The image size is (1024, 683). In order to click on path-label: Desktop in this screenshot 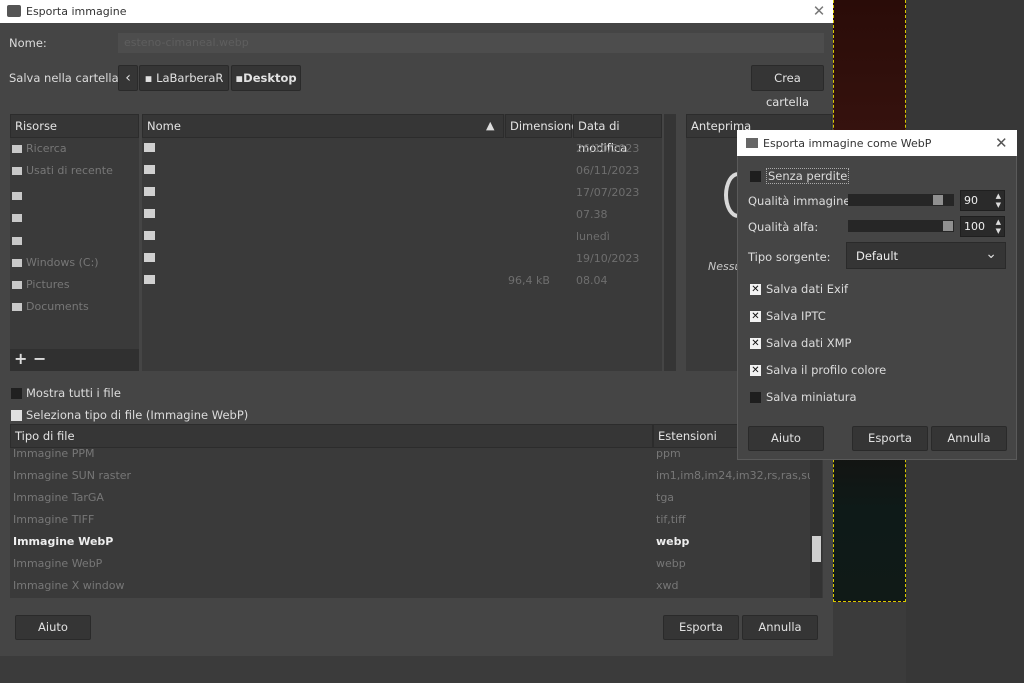, I will do `click(270, 78)`.